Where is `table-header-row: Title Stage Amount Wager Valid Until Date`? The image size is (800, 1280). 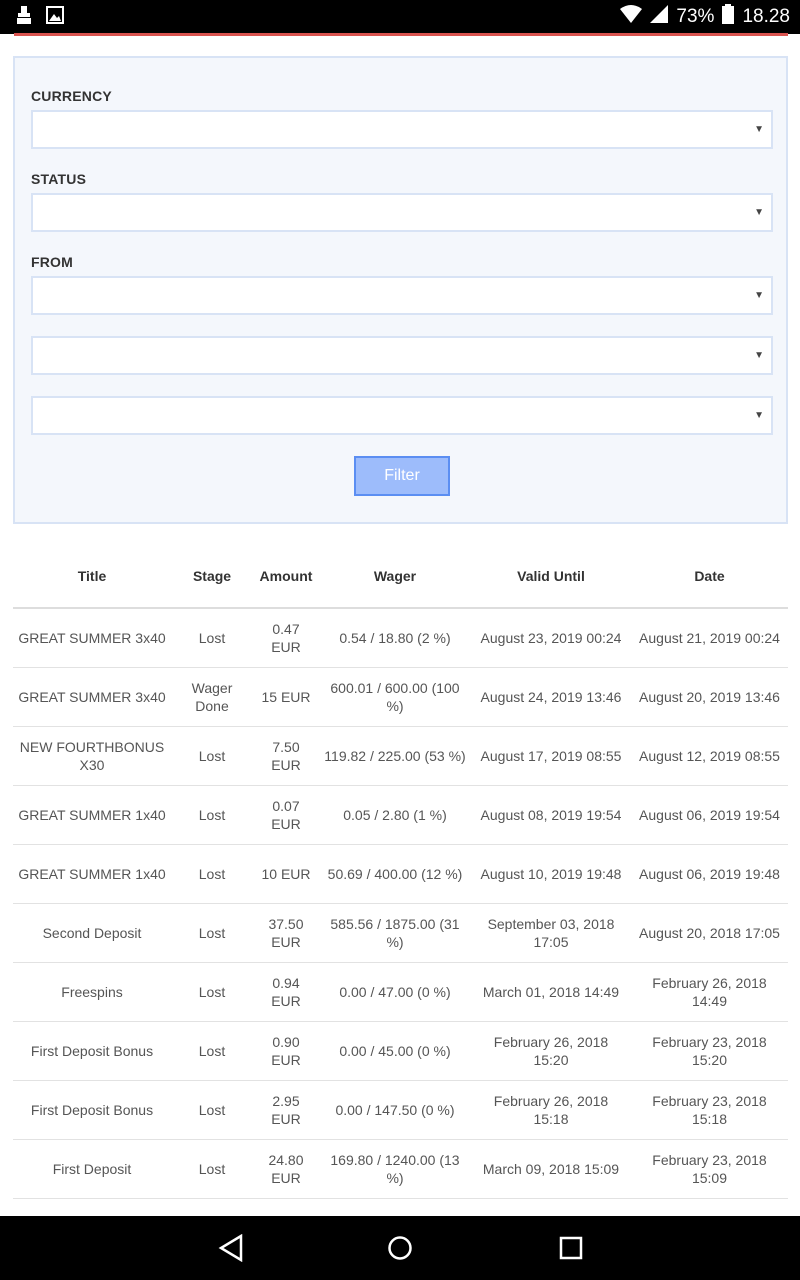
table-header-row: Title Stage Amount Wager Valid Until Date is located at coordinates (400, 576).